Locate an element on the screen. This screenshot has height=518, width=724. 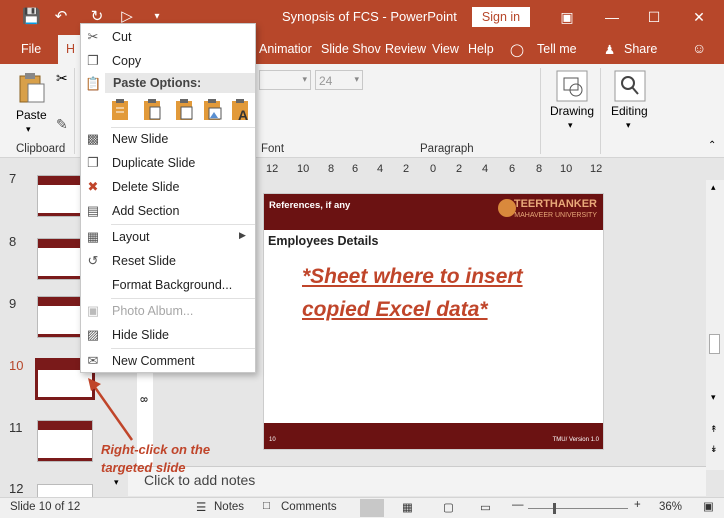
tab-file: File is located at coordinates (31, 49).